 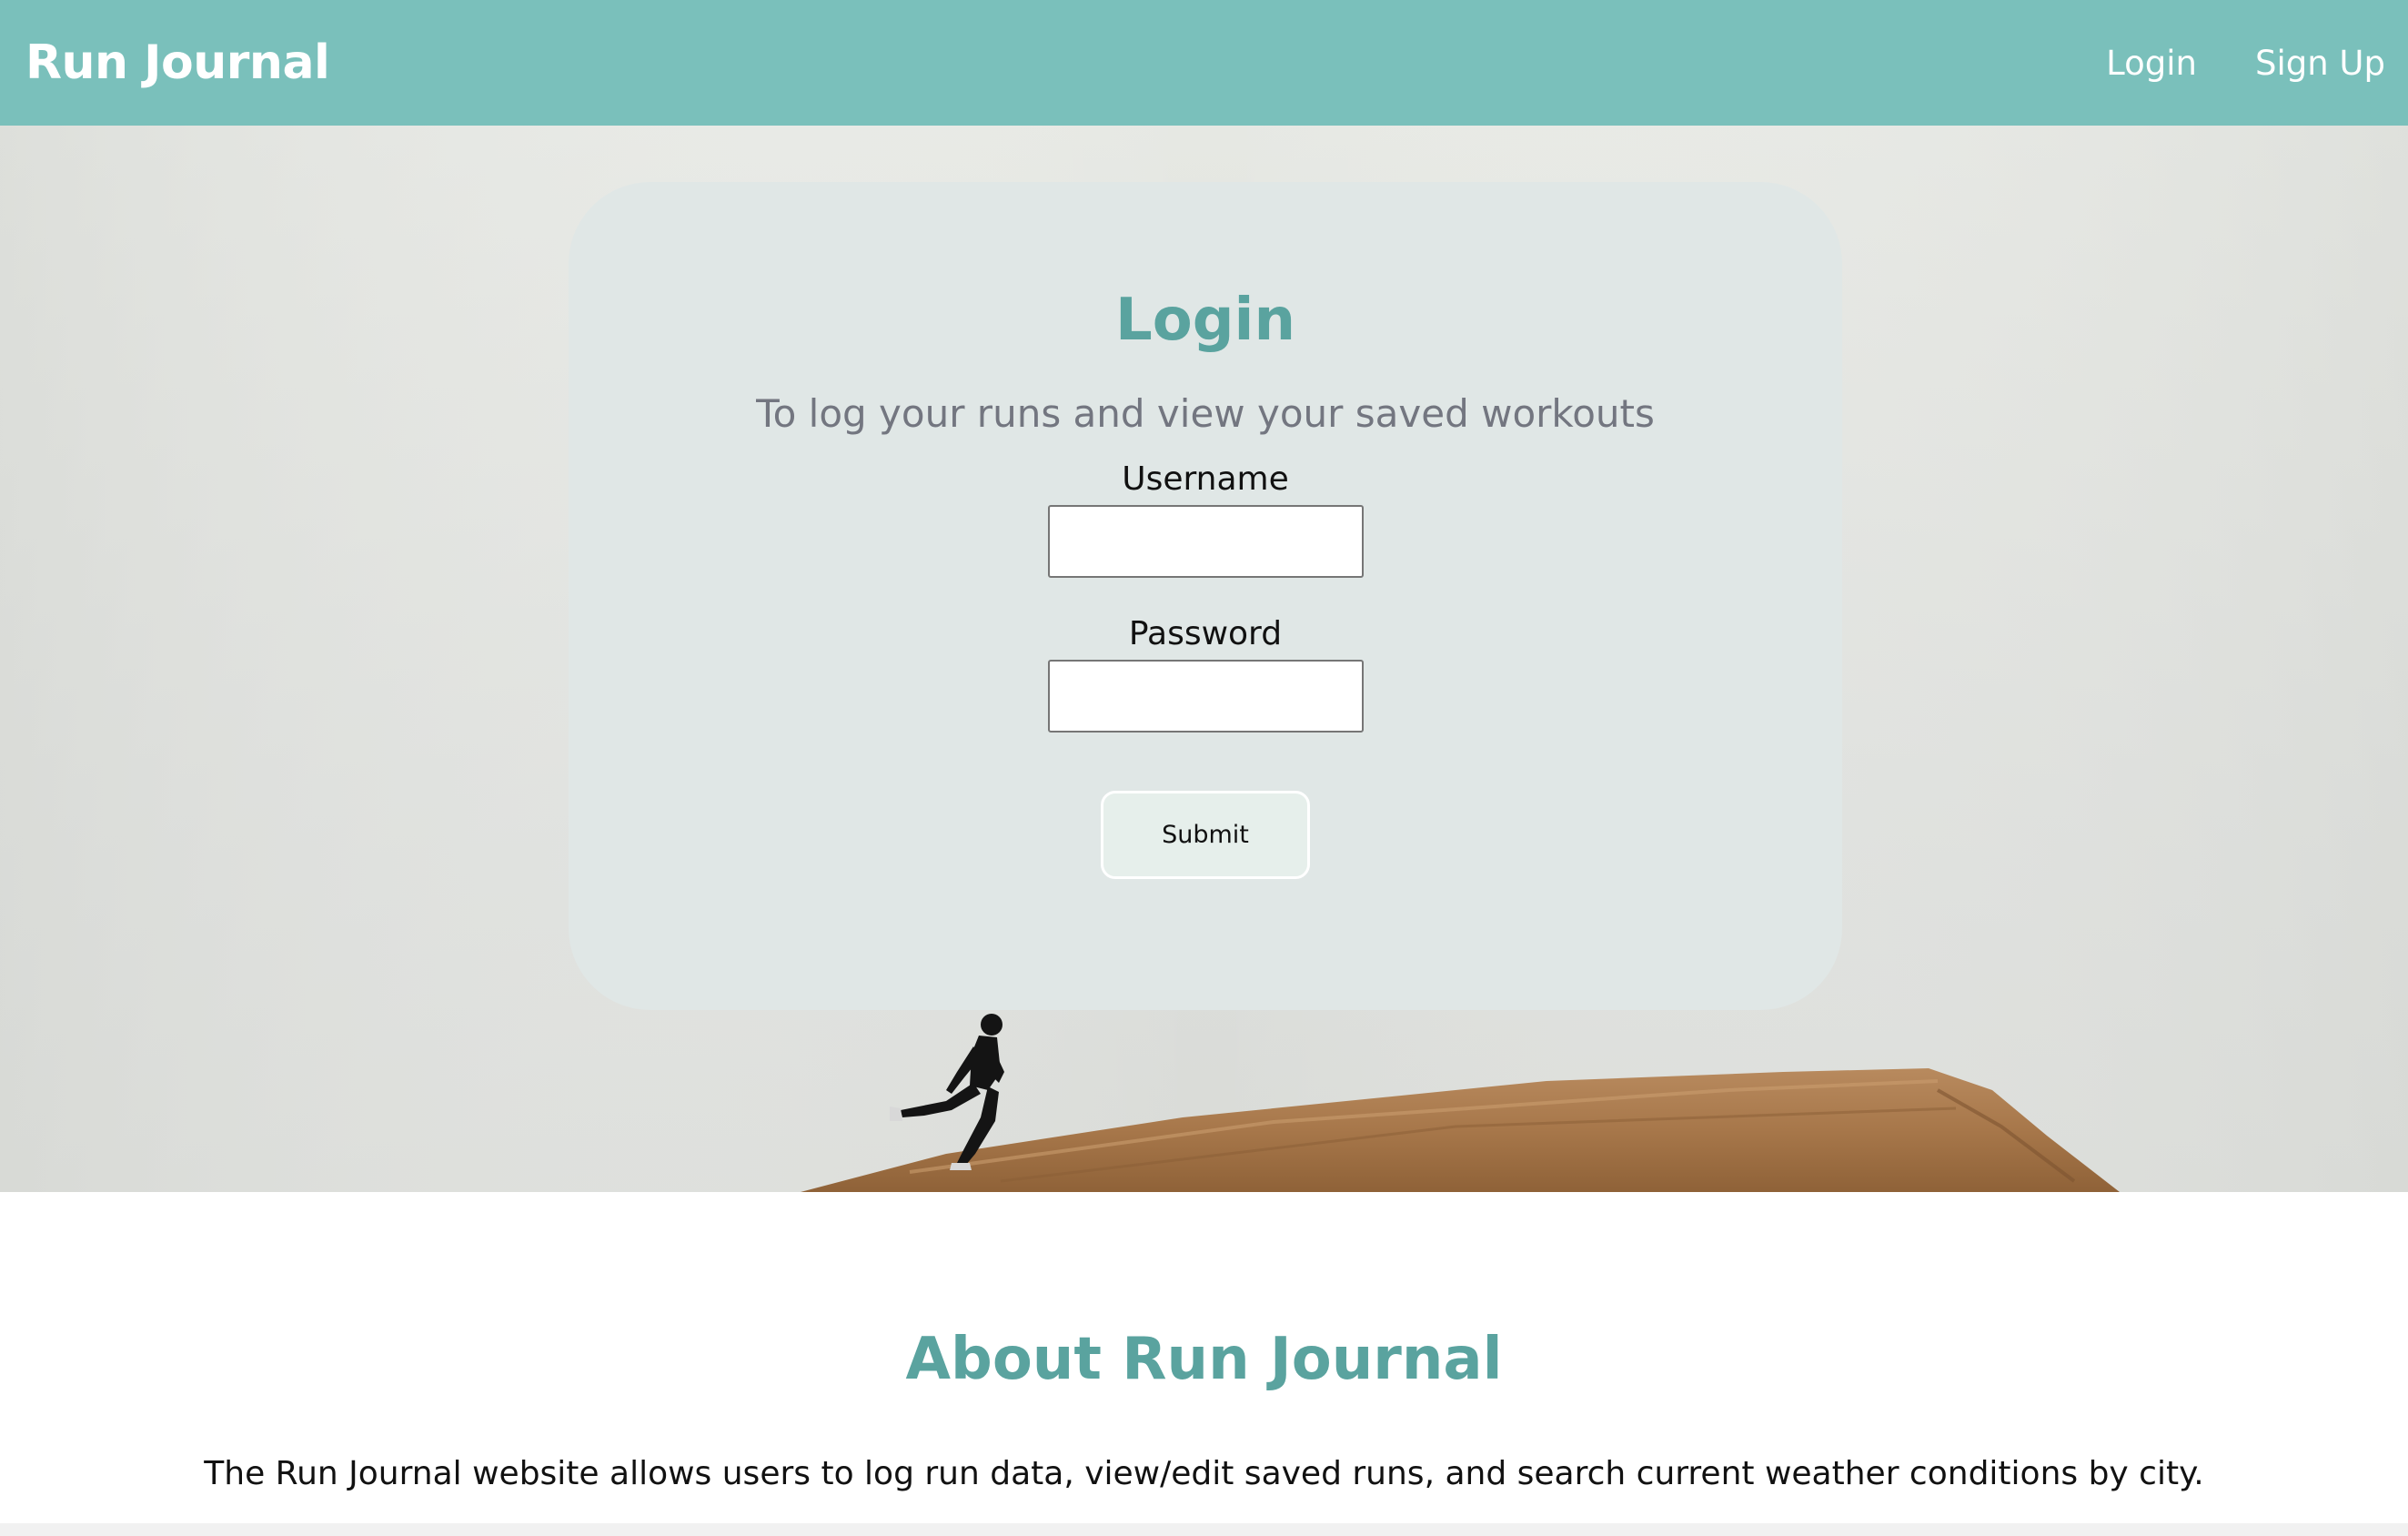 What do you see at coordinates (1205, 320) in the screenshot?
I see `login-title: Login` at bounding box center [1205, 320].